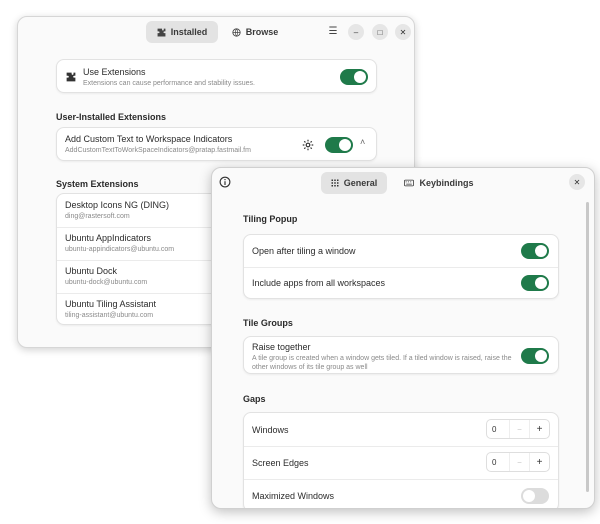 The width and height of the screenshot is (600, 524). I want to click on raise-together-toggle, so click(535, 356).